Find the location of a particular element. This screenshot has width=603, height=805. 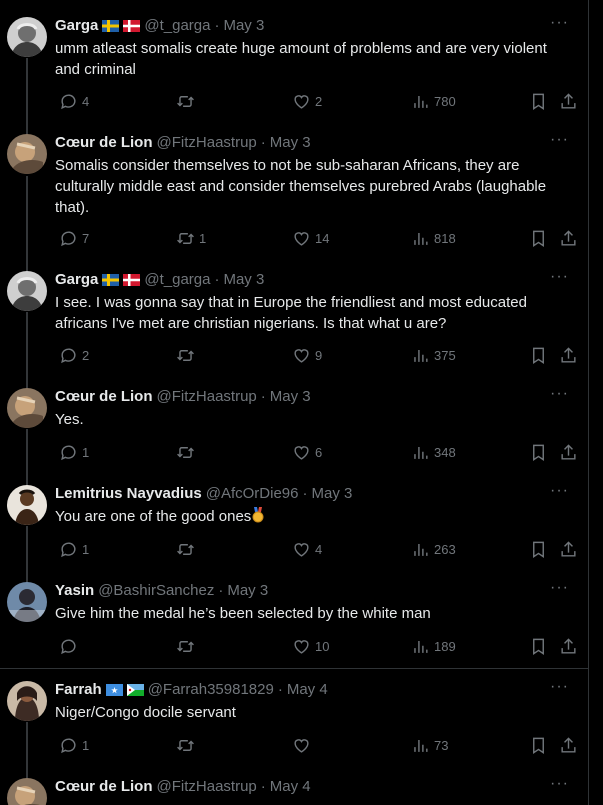

user-handle: @BashirSanchez is located at coordinates (156, 590).